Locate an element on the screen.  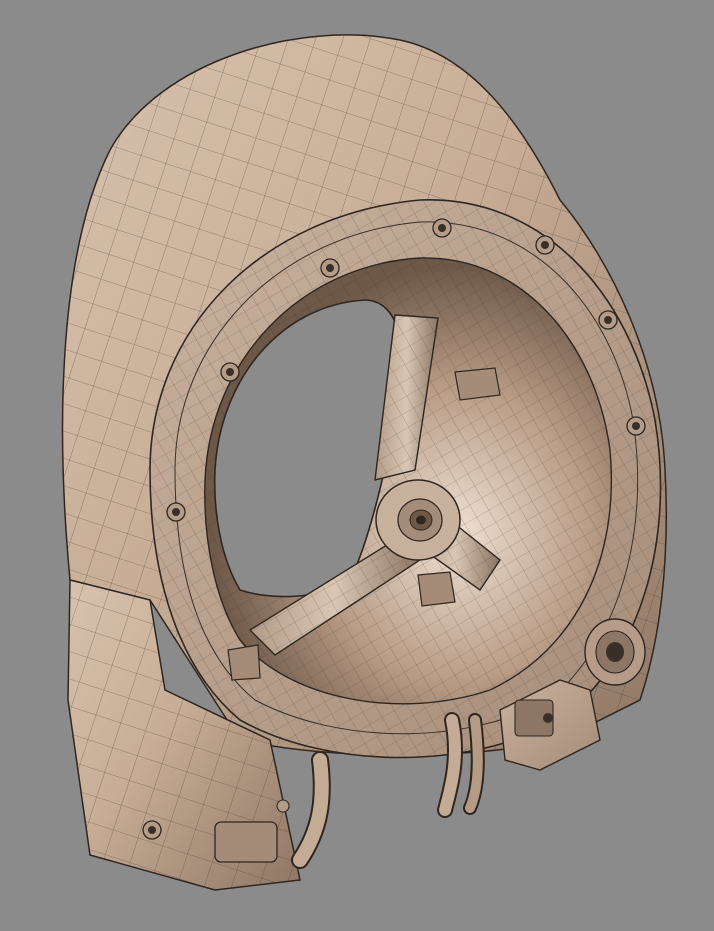
side-gauge is located at coordinates (615, 652).